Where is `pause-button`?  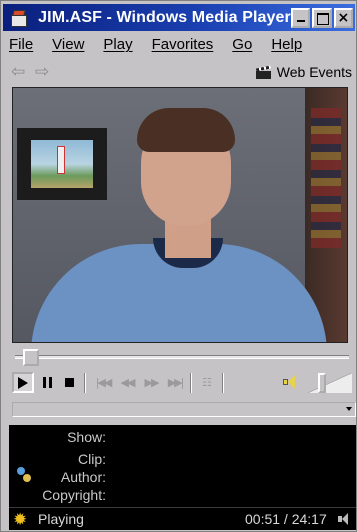
pause-button is located at coordinates (47, 382).